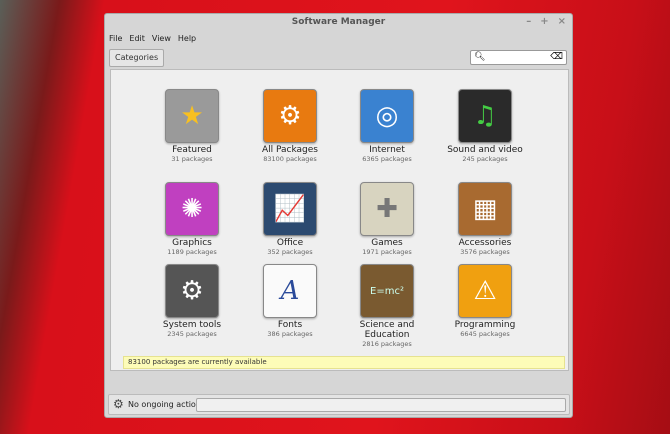  I want to click on window-title: Software Manager, so click(338, 22).